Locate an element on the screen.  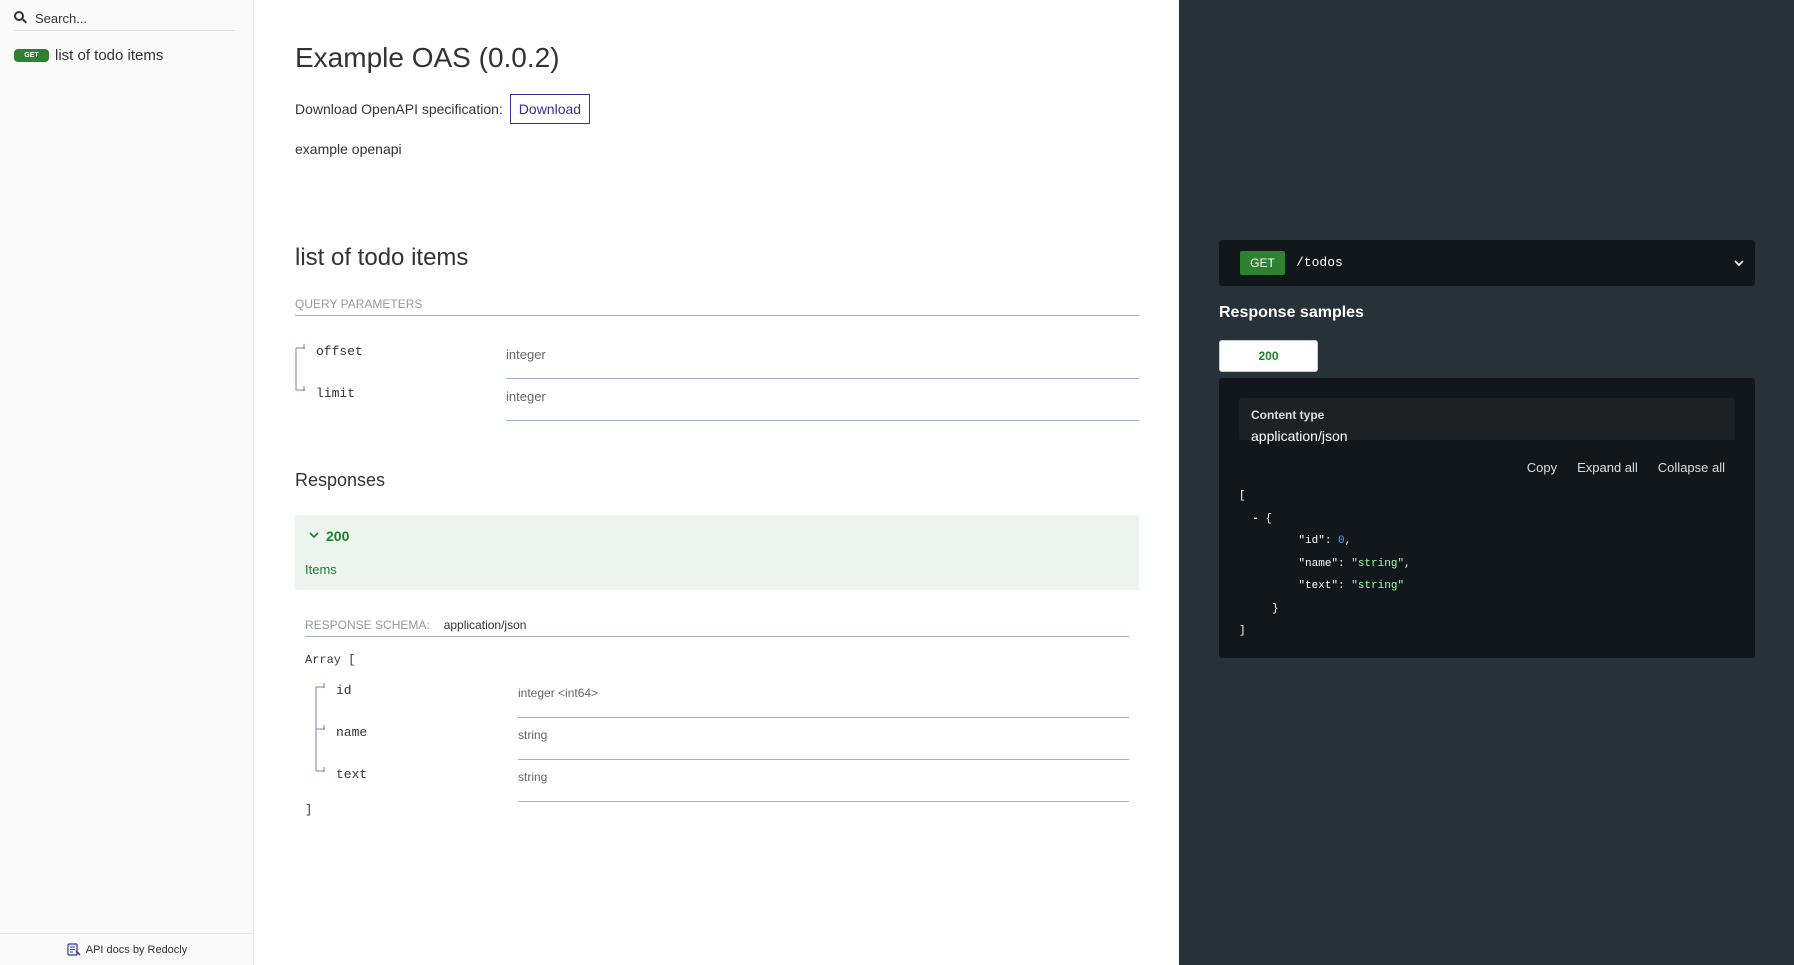
field-type: integer <int64> is located at coordinates (823, 697).